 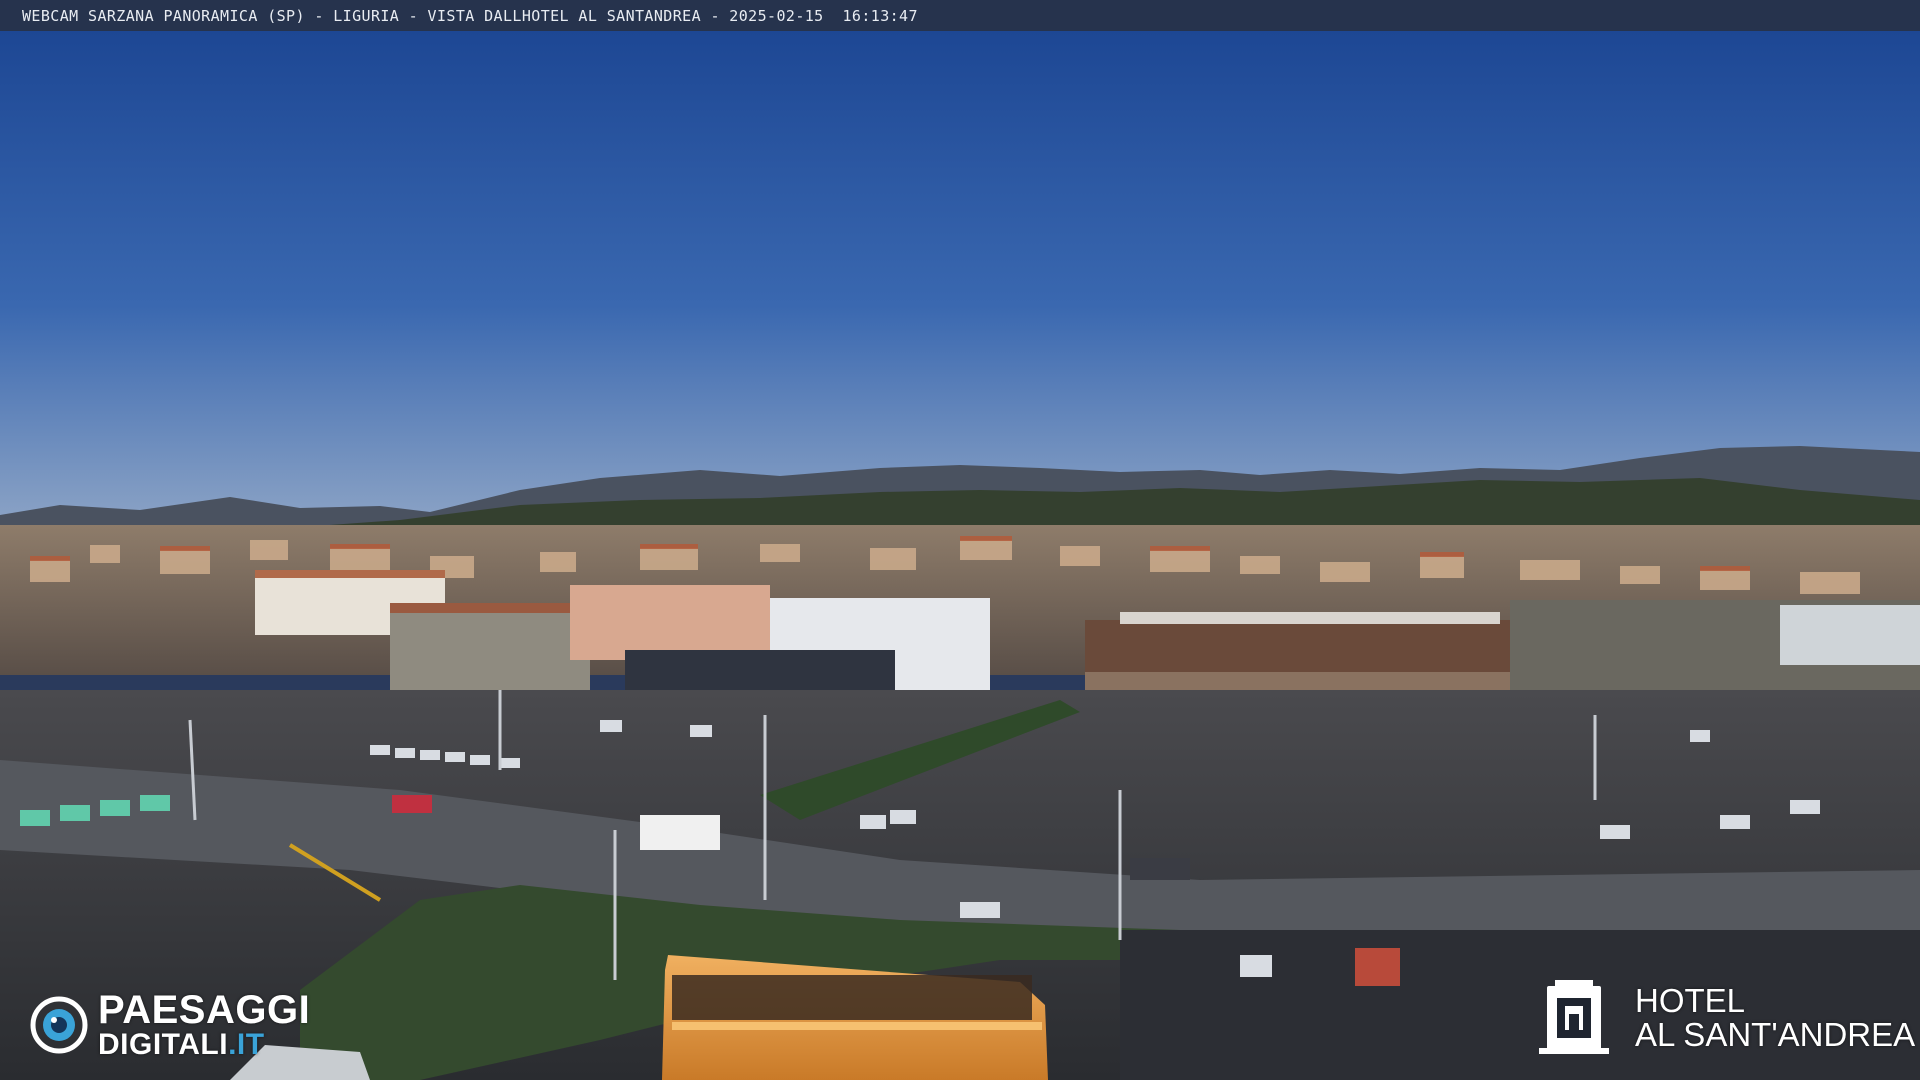 What do you see at coordinates (204, 1010) in the screenshot?
I see `logo-line1: PAESAGGI` at bounding box center [204, 1010].